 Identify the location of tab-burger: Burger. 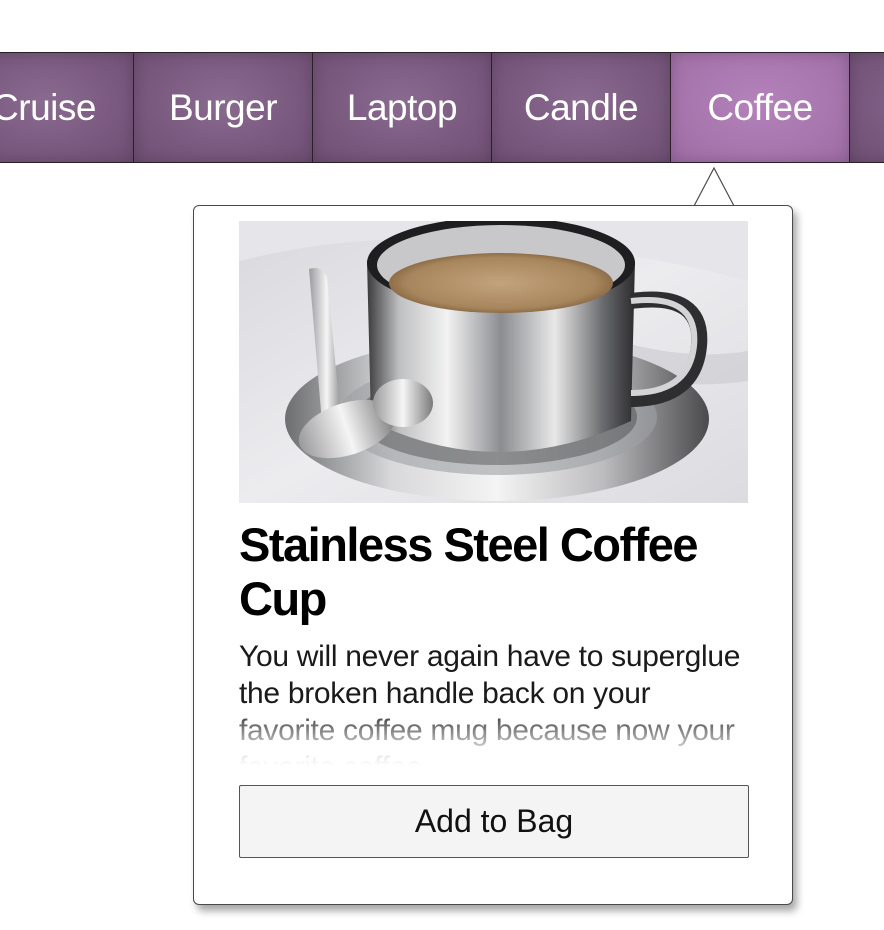
(223, 107).